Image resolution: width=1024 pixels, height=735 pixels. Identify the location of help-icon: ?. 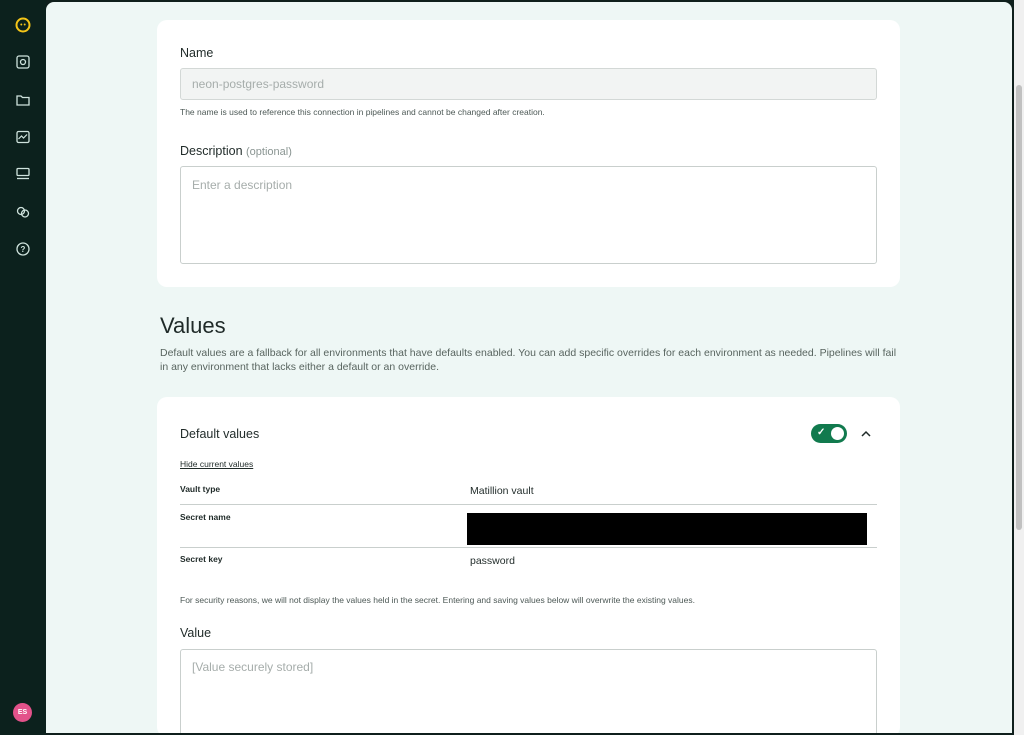
(23, 249).